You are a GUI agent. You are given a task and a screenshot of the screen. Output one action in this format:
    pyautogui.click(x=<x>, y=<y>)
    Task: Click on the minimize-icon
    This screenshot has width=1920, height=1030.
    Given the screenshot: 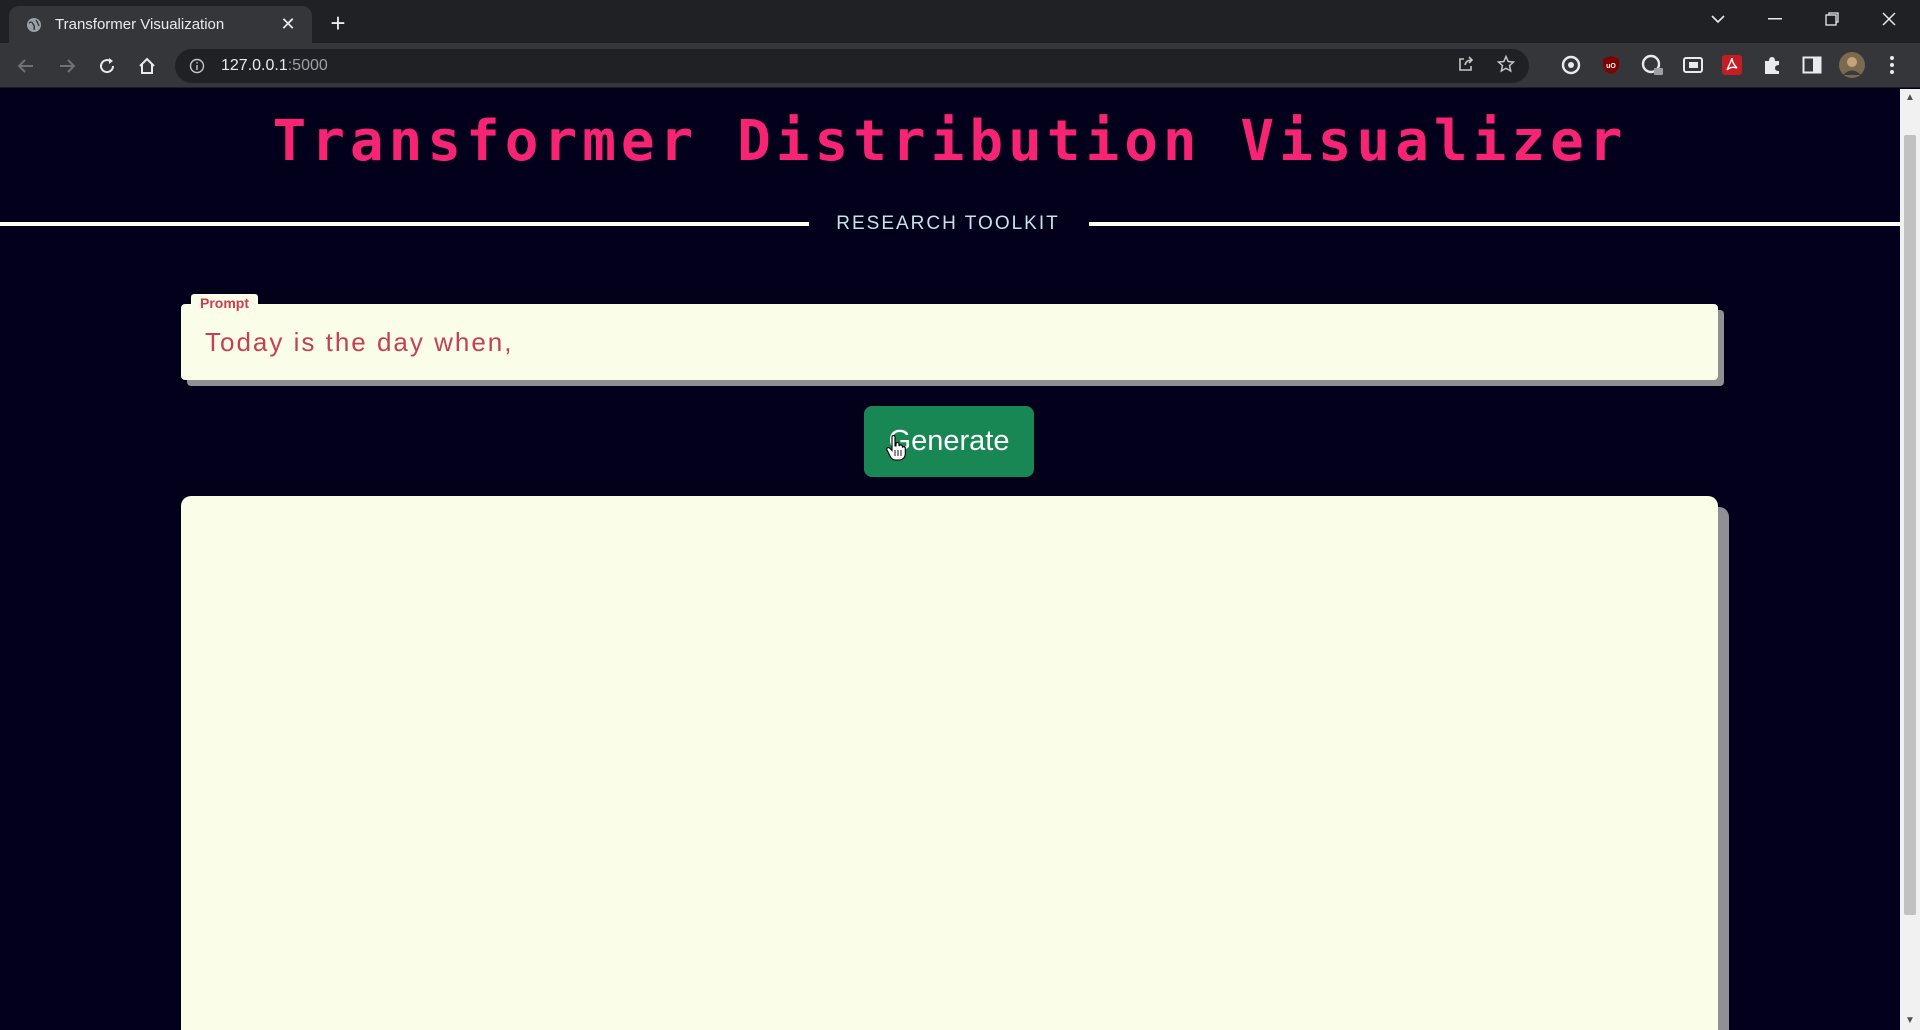 What is the action you would take?
    pyautogui.click(x=1775, y=19)
    